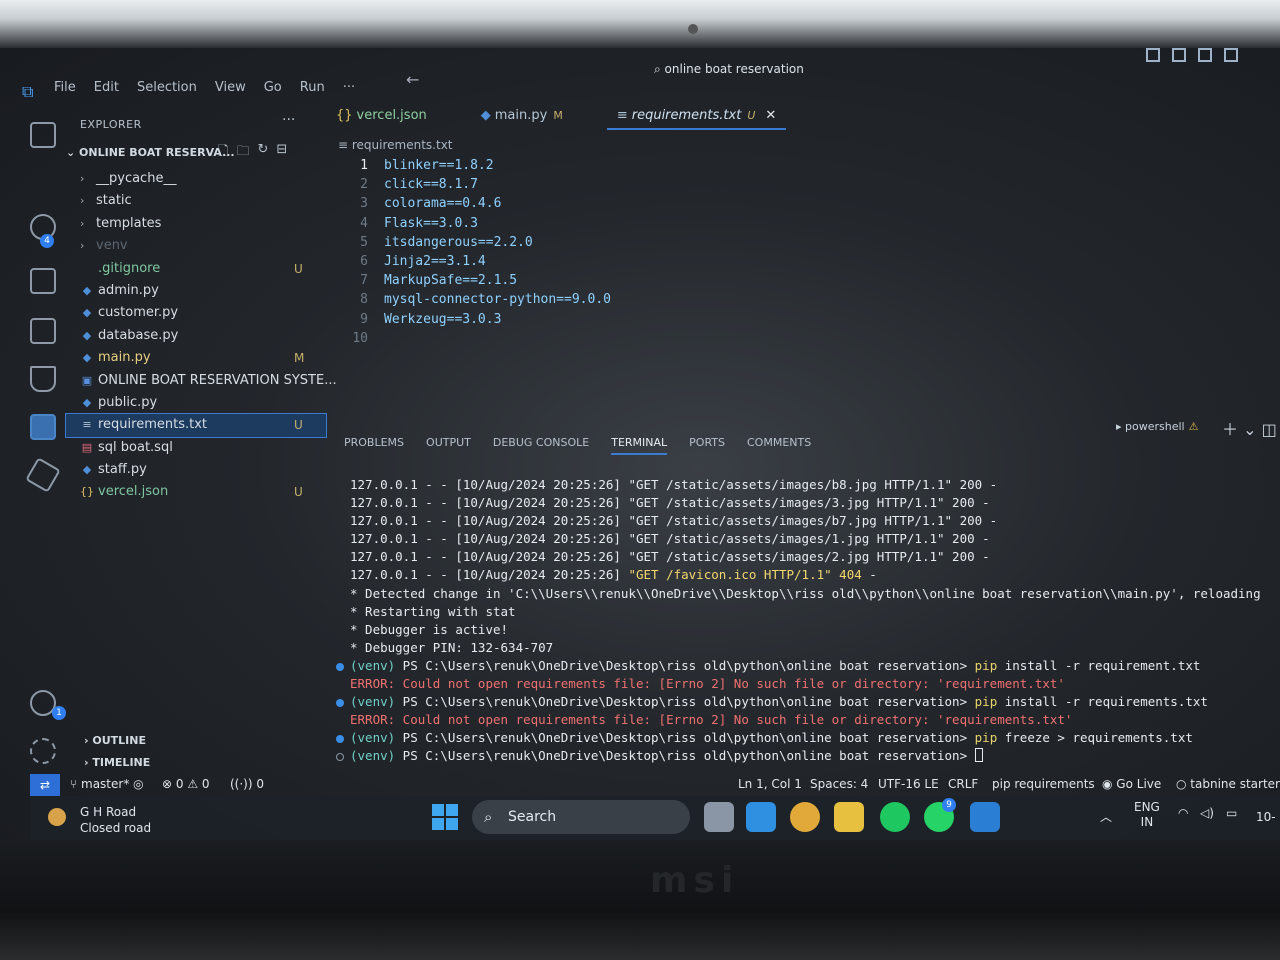  What do you see at coordinates (963, 784) in the screenshot?
I see `end-of-line: CRLF` at bounding box center [963, 784].